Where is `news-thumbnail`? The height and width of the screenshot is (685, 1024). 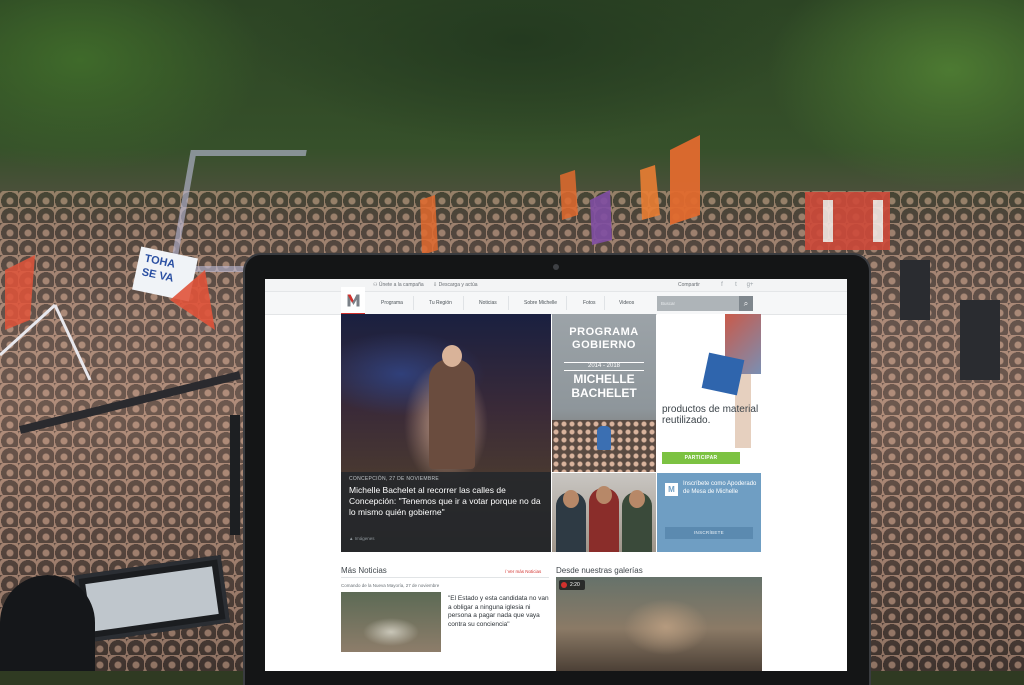
news-thumbnail is located at coordinates (391, 622).